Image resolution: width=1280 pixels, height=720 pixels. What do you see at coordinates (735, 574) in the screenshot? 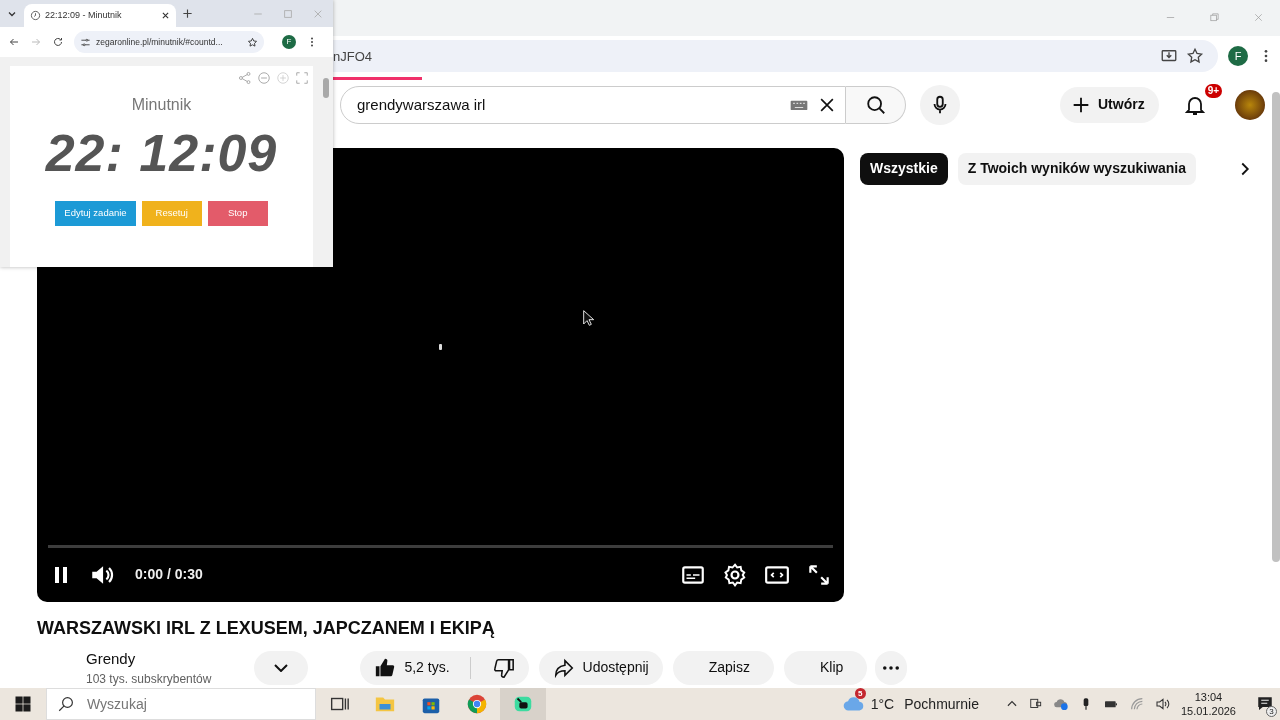
I see `settings-icon` at bounding box center [735, 574].